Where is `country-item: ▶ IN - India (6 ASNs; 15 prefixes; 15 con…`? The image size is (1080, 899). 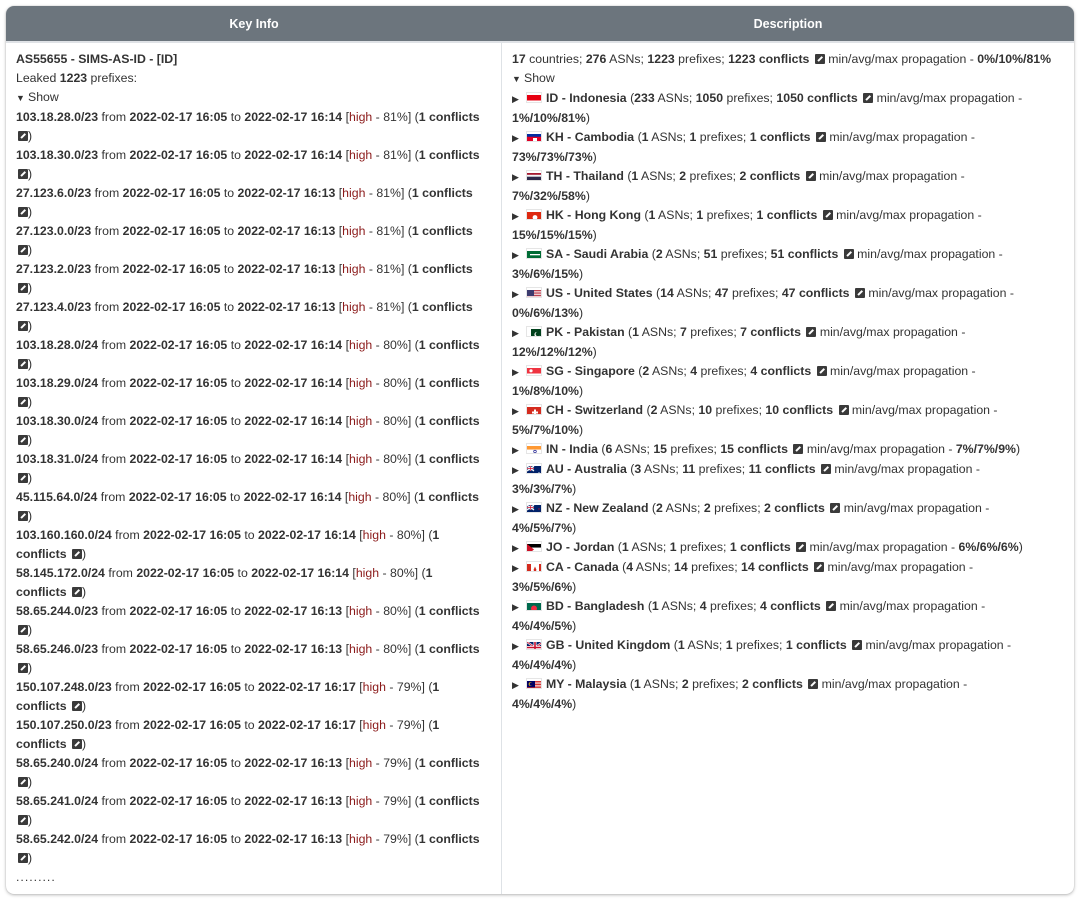 country-item: ▶ IN - India (6 ASNs; 15 prefixes; 15 con… is located at coordinates (772, 450).